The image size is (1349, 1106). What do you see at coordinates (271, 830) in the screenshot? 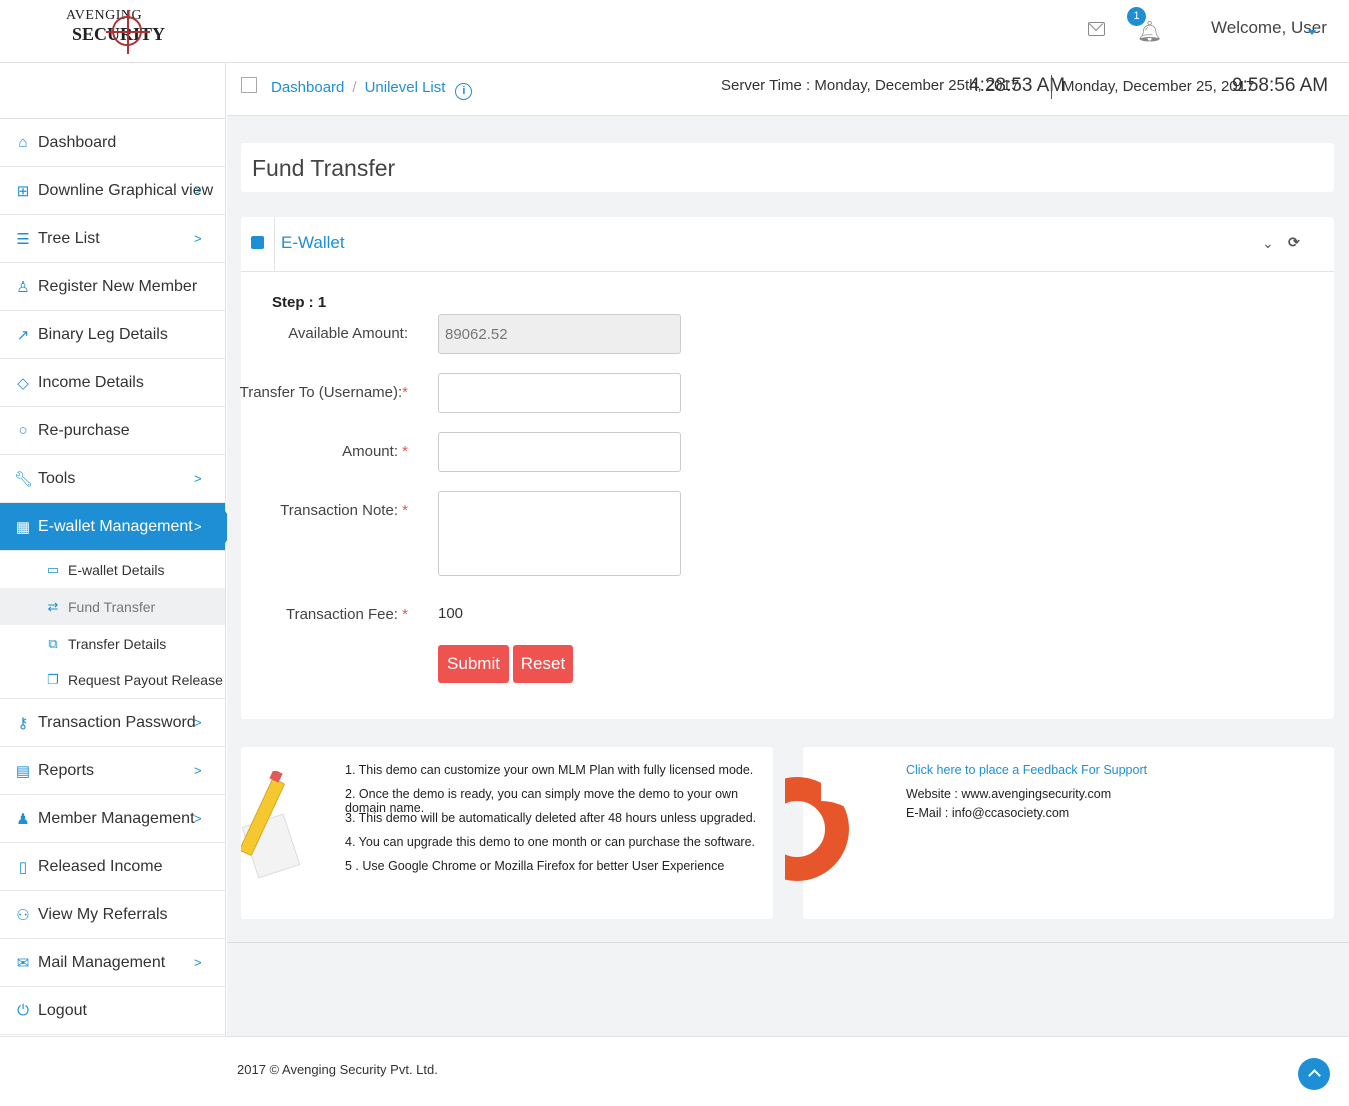
I see `pencil-paper-icon` at bounding box center [271, 830].